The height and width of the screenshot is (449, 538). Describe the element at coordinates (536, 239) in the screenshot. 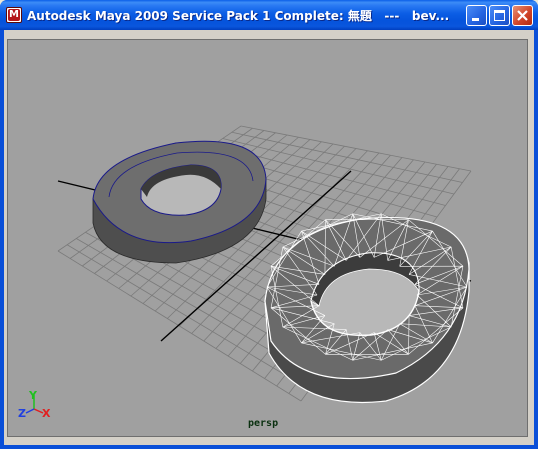

I see `window-frame-right` at that location.